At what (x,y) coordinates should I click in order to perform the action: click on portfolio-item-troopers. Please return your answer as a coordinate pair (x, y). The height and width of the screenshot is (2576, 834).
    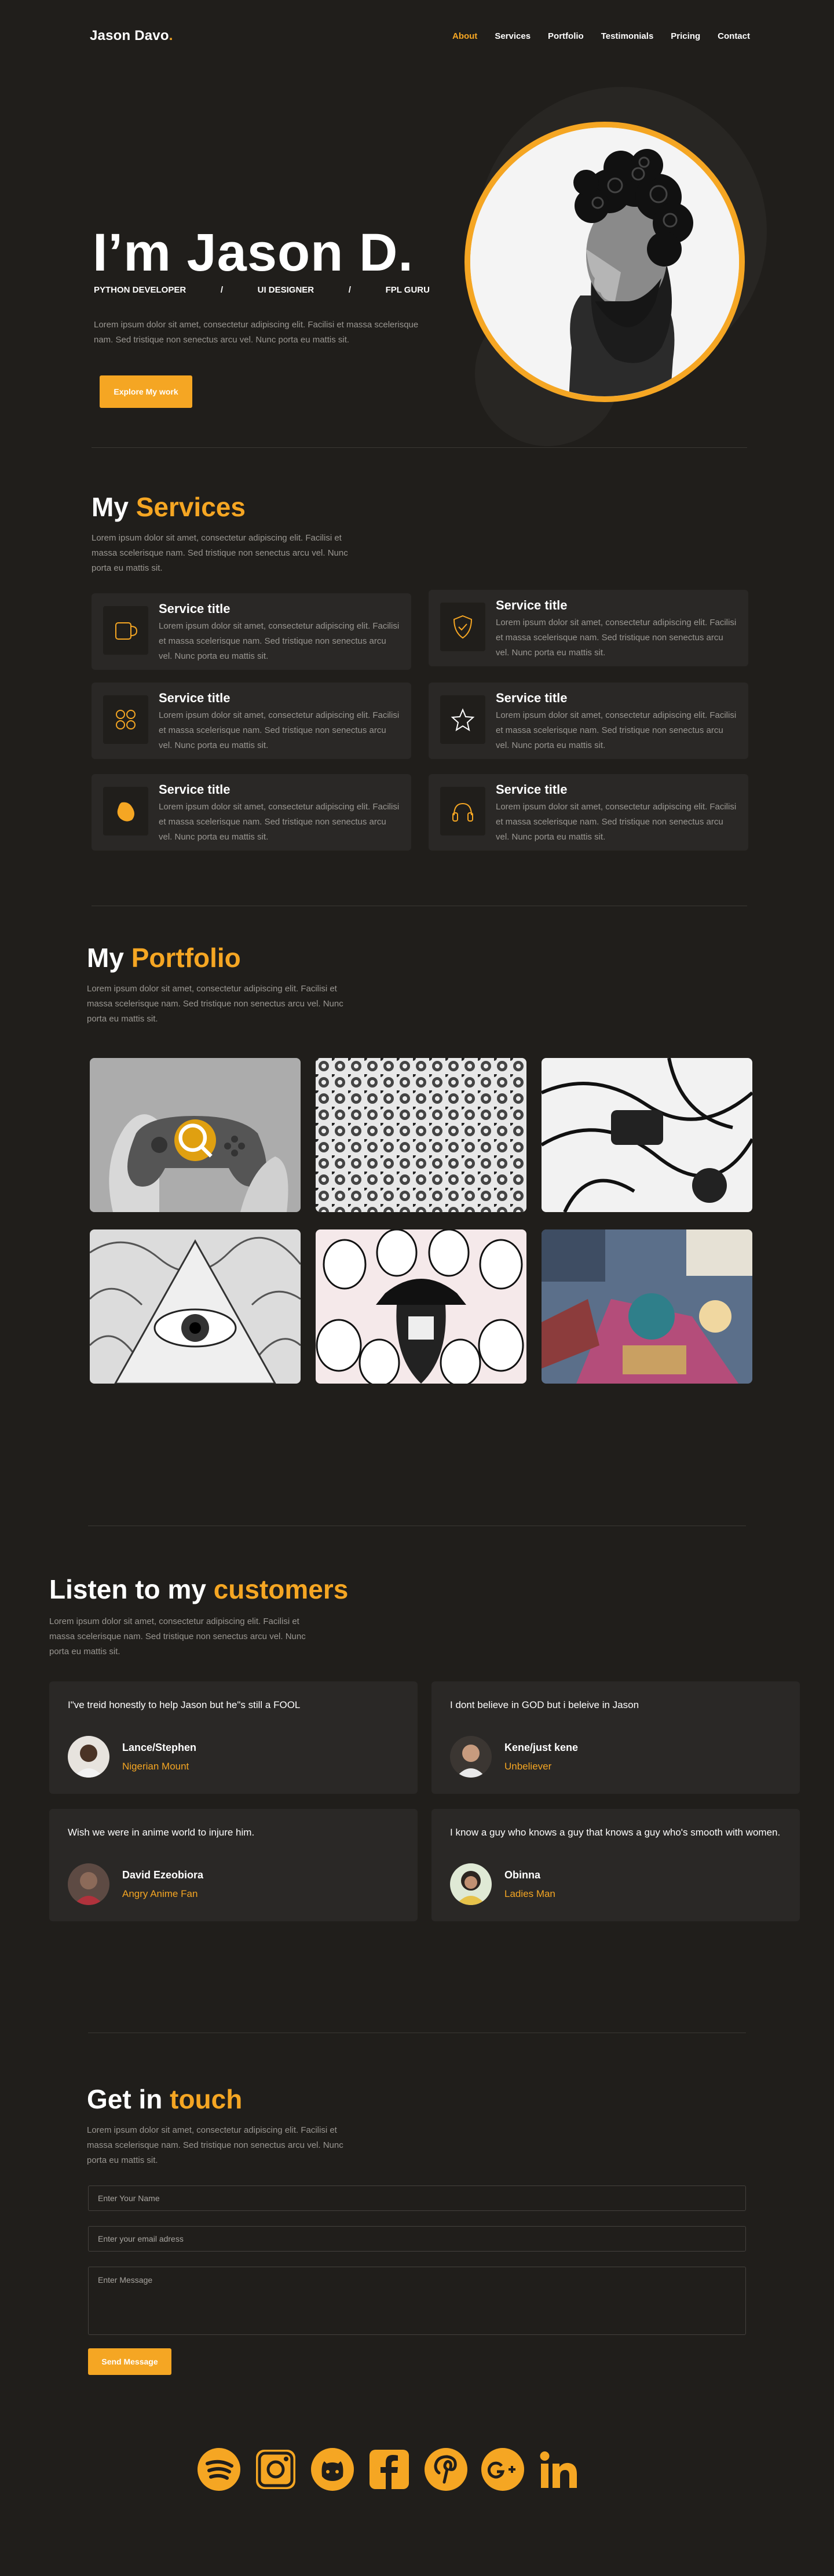
    Looking at the image, I should click on (421, 1306).